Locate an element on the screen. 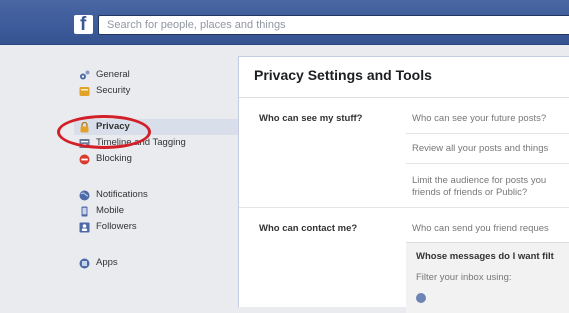 Image resolution: width=569 pixels, height=313 pixels. message-filter-text: Filter your inbox using: is located at coordinates (464, 277).